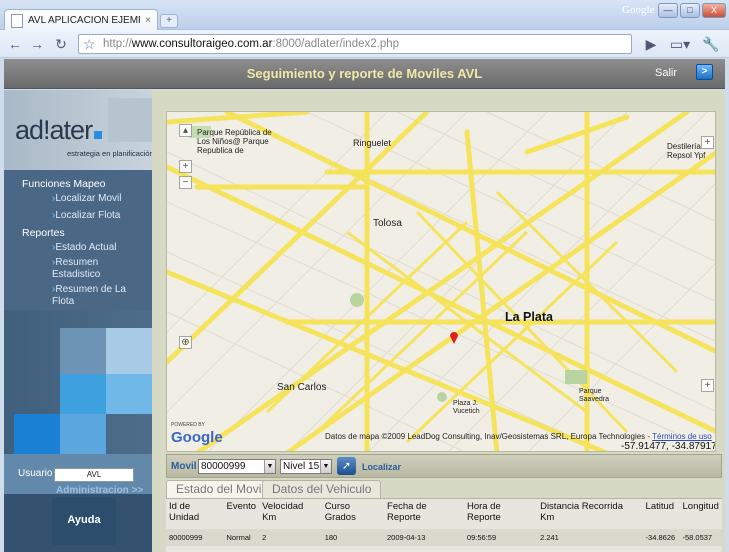 The height and width of the screenshot is (552, 729). What do you see at coordinates (169, 21) in the screenshot?
I see `new-tab-button: +` at bounding box center [169, 21].